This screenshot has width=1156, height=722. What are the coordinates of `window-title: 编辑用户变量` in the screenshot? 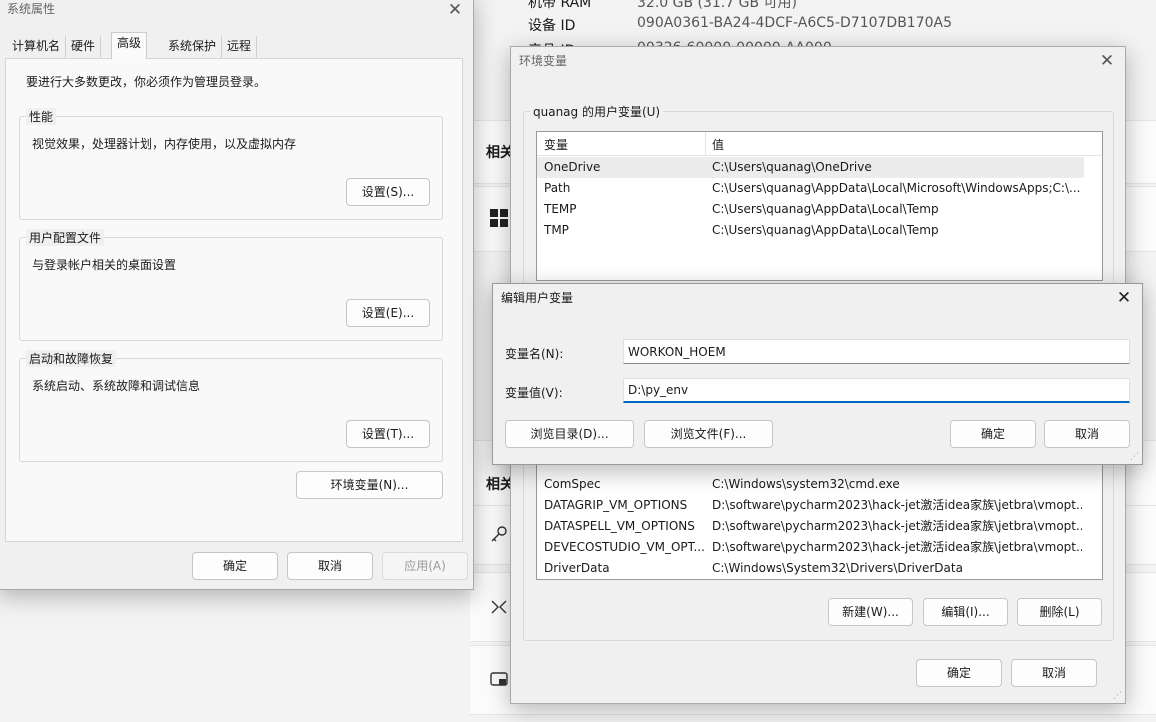 It's located at (537, 298).